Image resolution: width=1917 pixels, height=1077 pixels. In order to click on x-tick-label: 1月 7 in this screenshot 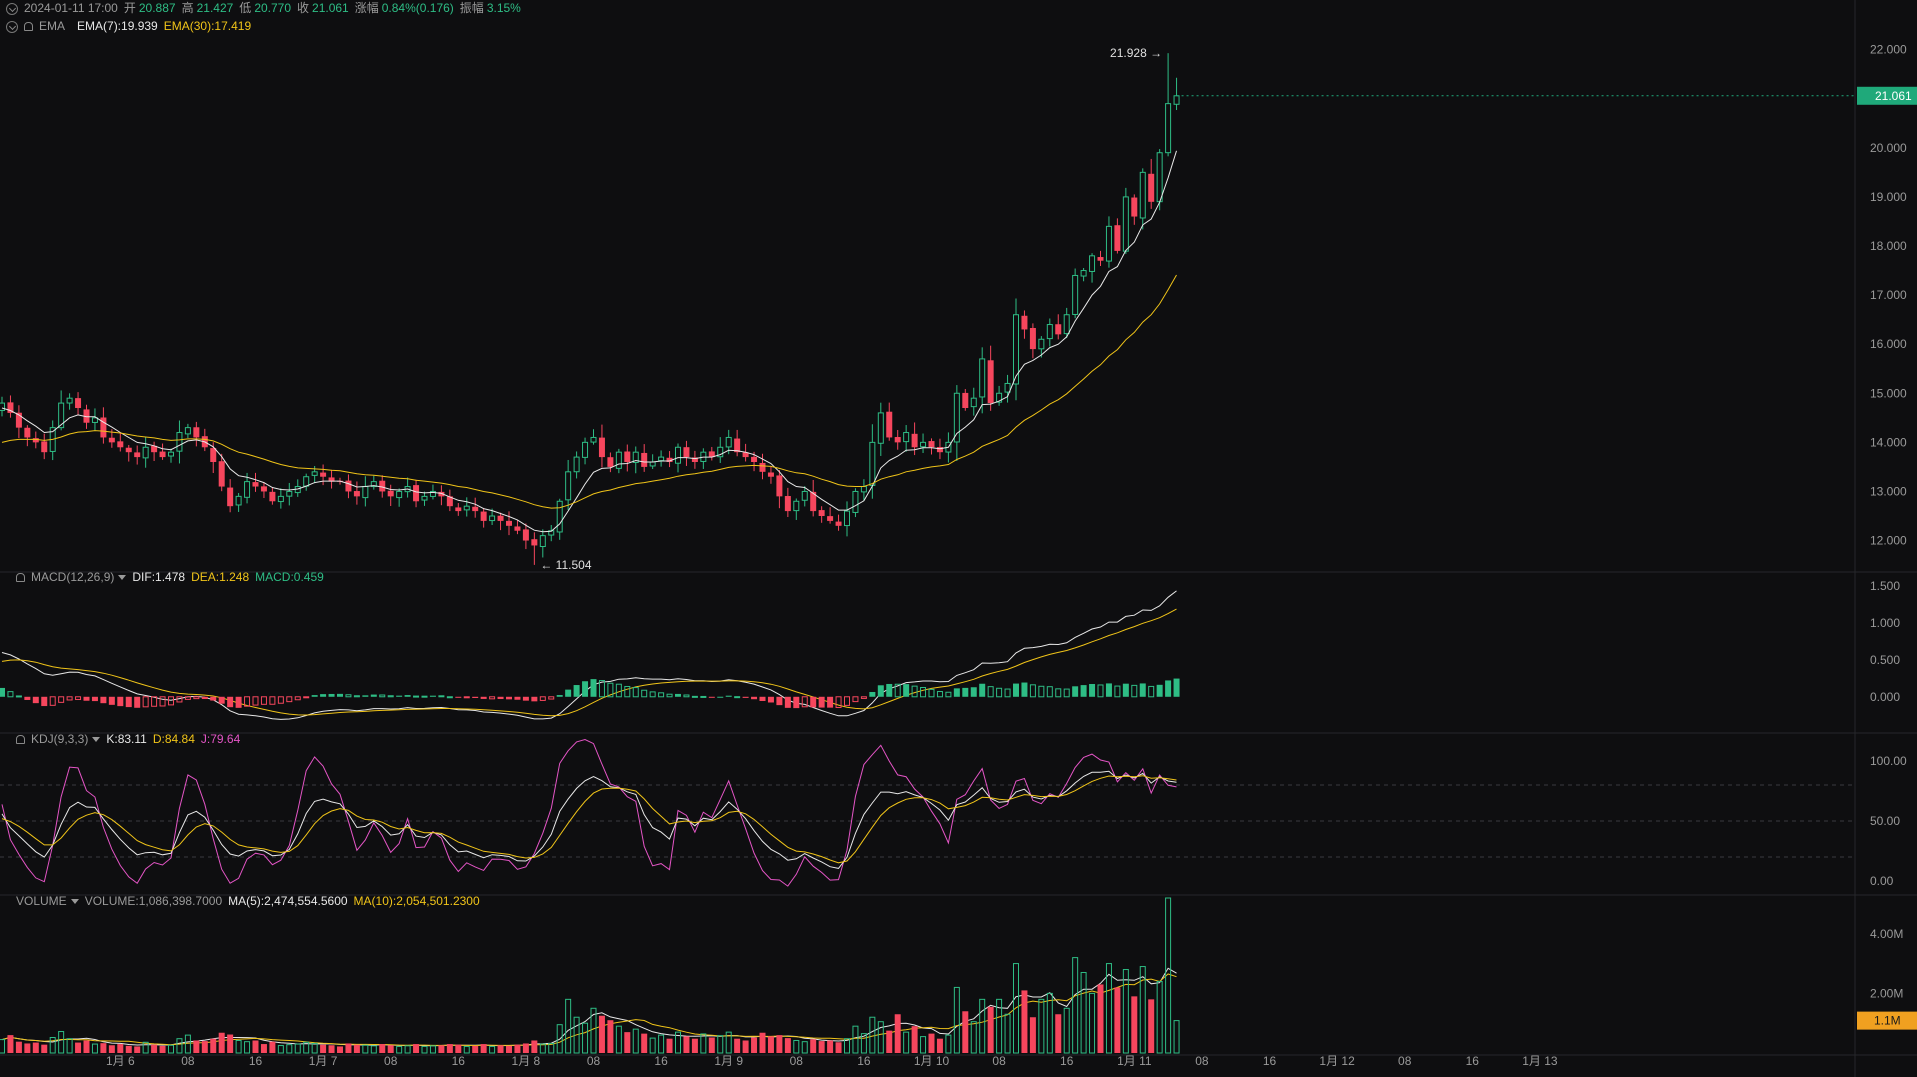, I will do `click(323, 1061)`.